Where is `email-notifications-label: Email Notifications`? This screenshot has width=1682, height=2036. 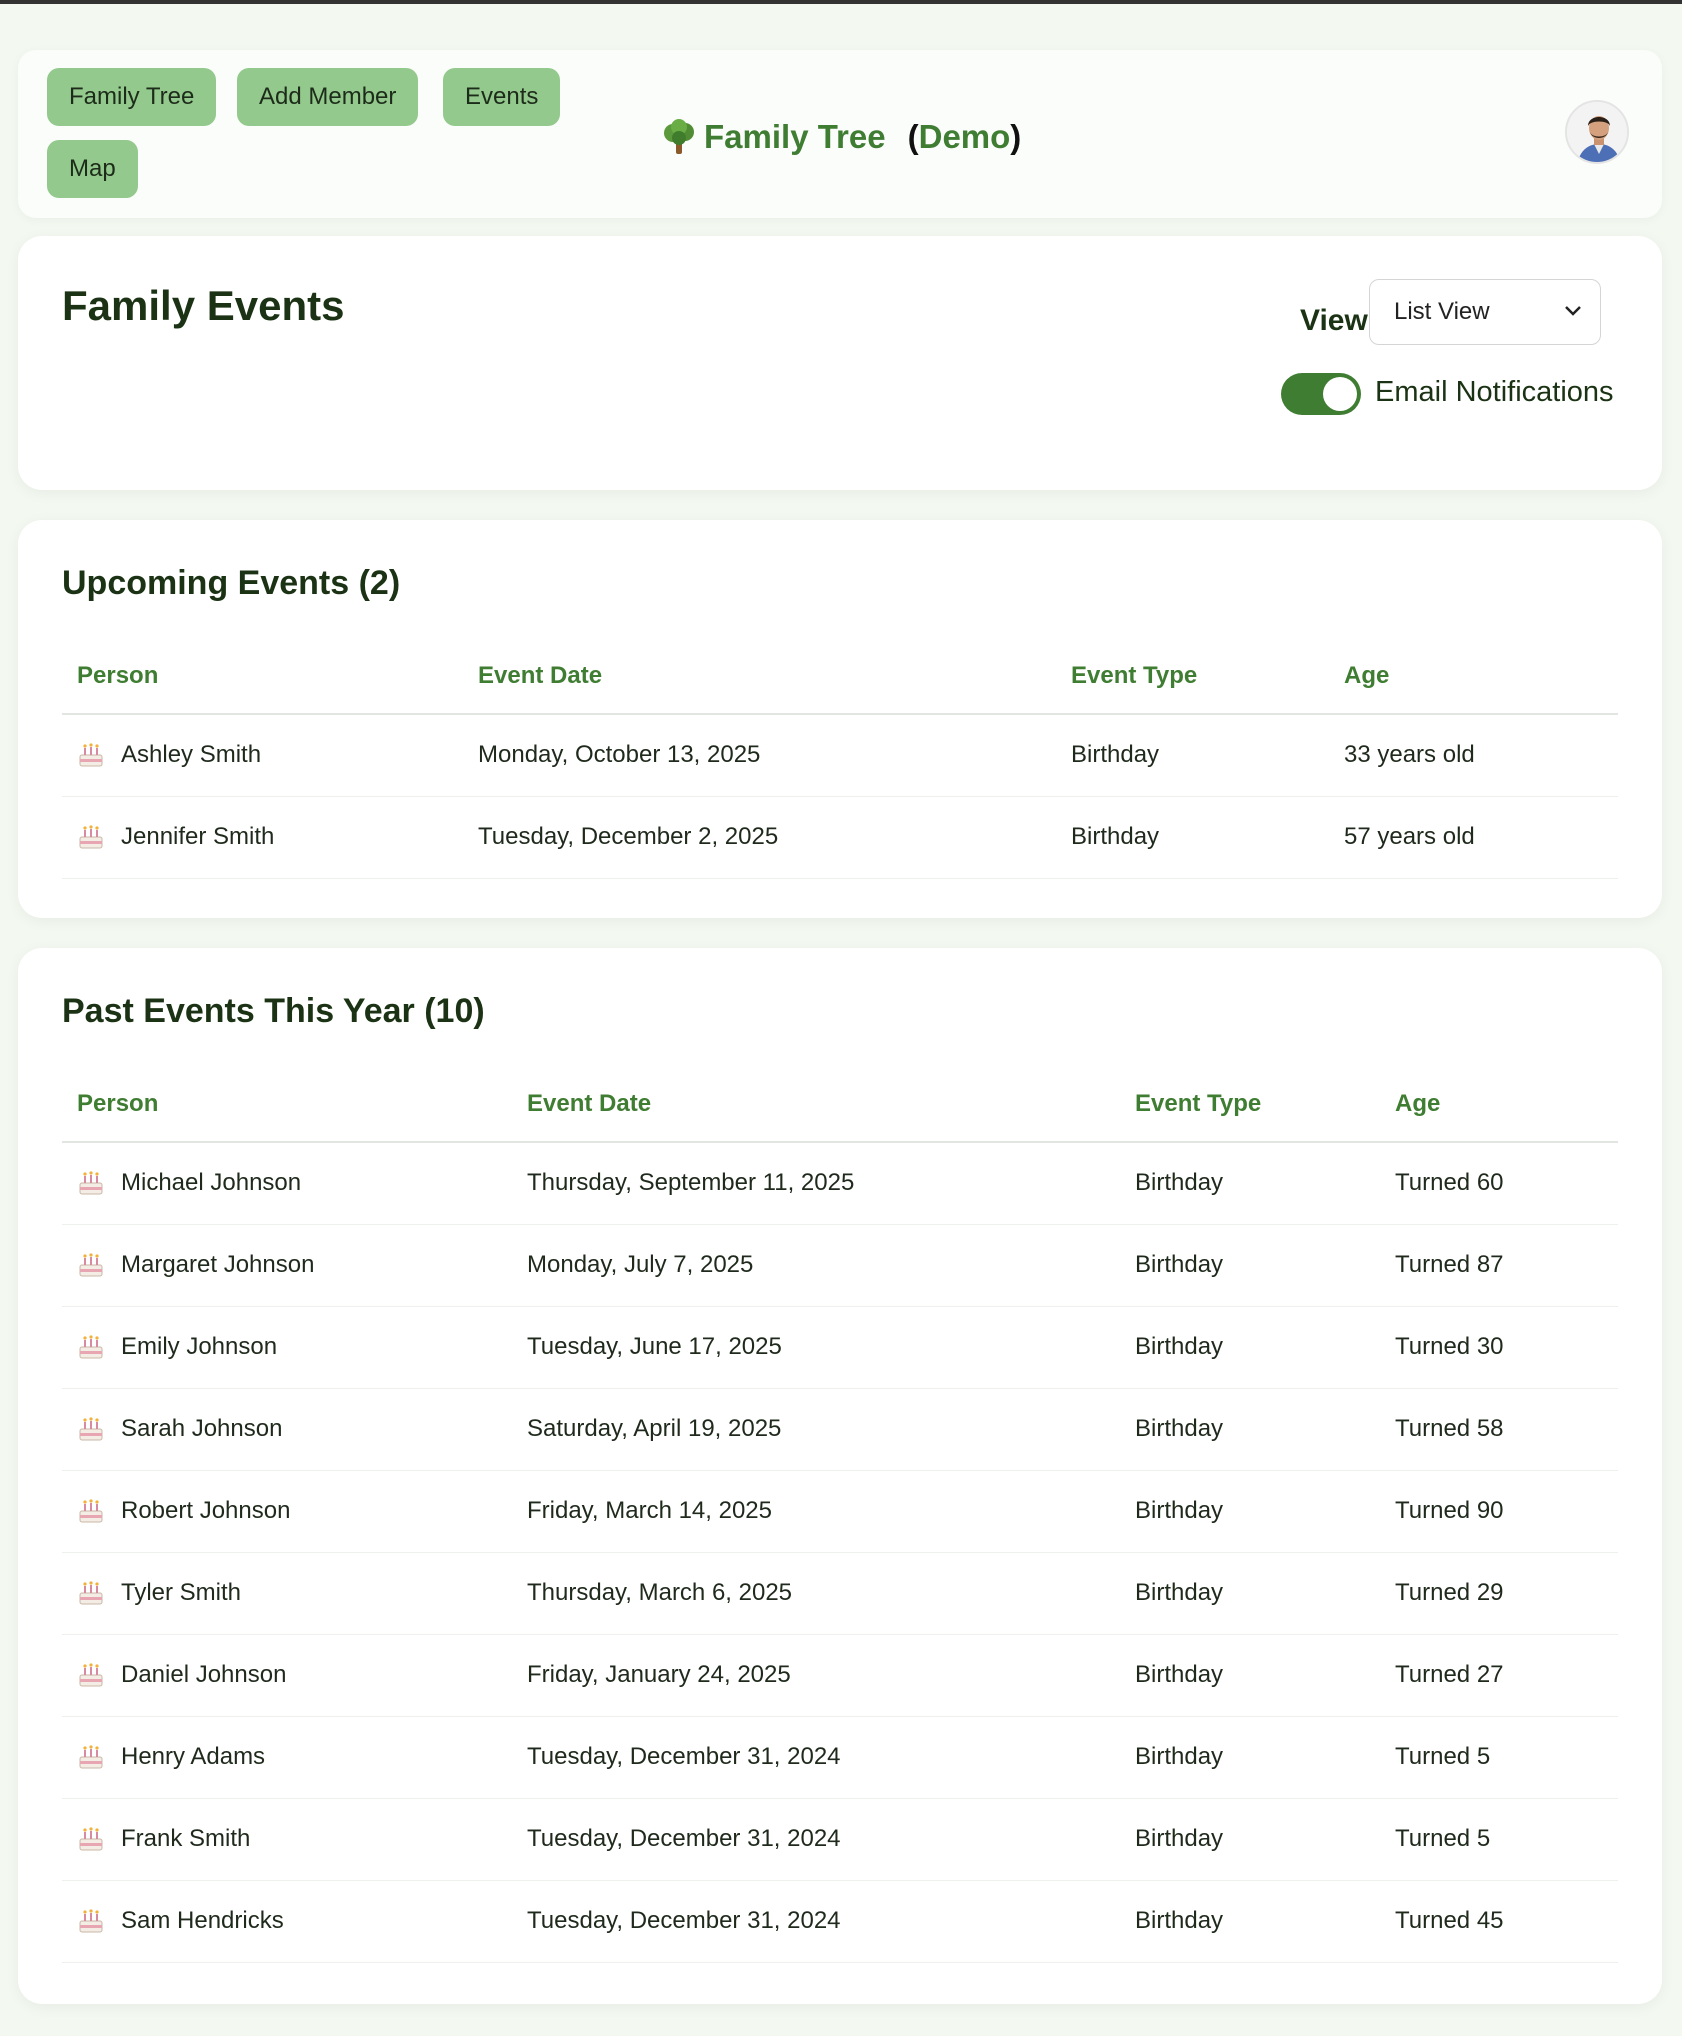
email-notifications-label: Email Notifications is located at coordinates (1494, 392).